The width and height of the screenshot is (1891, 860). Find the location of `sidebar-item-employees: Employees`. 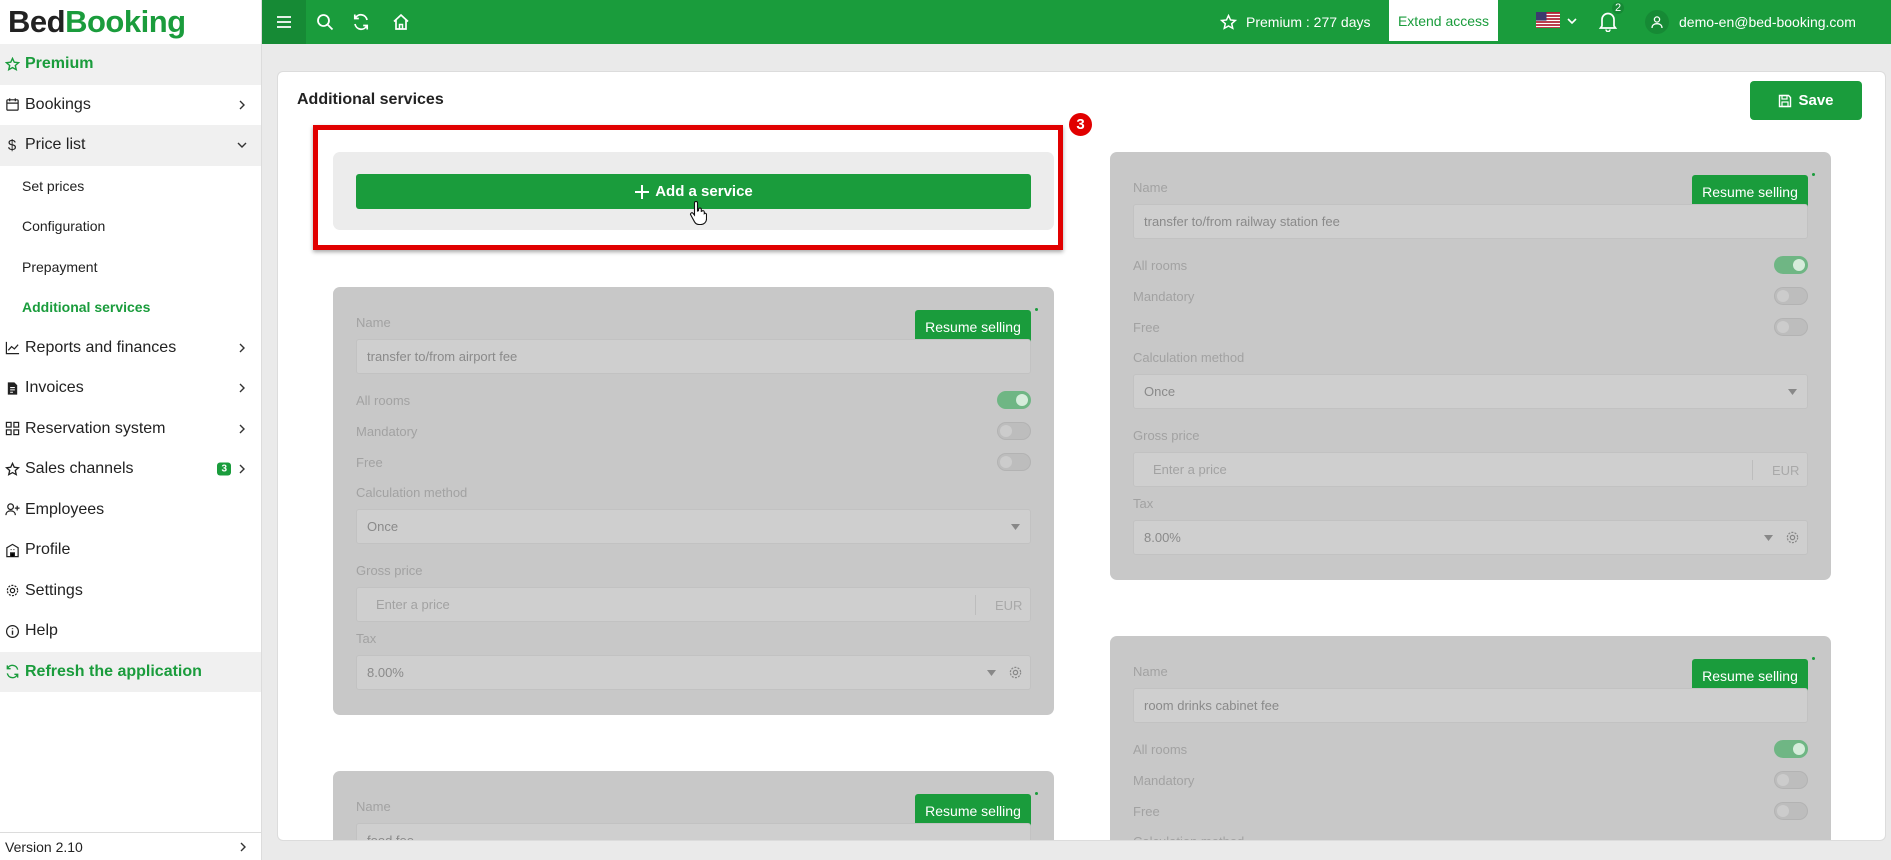

sidebar-item-employees: Employees is located at coordinates (130, 510).